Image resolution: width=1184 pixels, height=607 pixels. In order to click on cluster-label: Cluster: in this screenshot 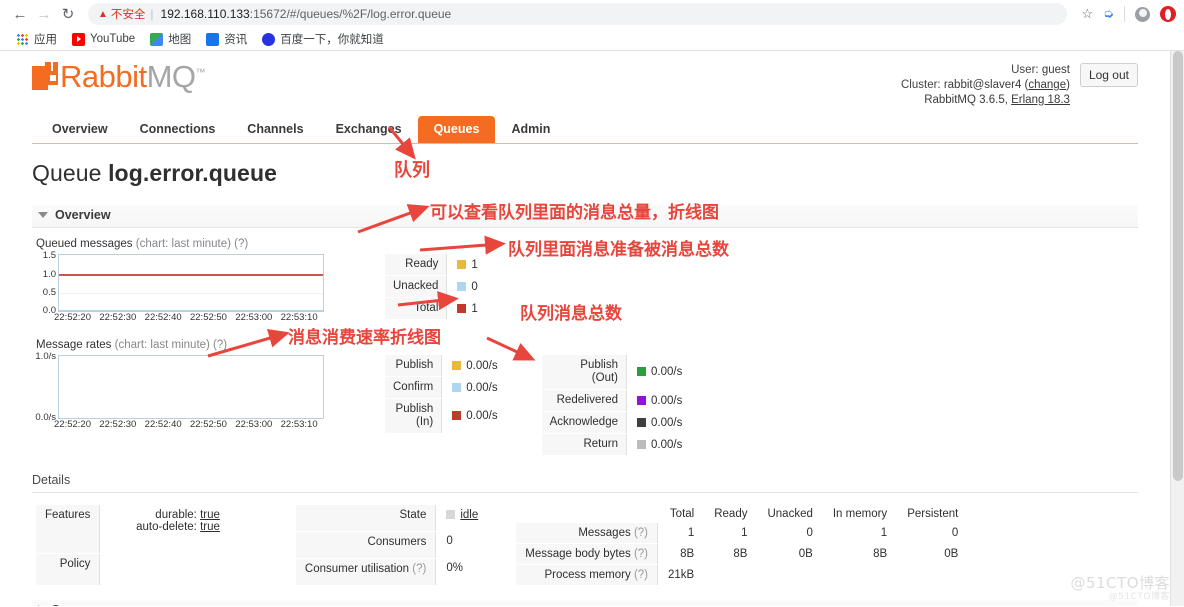, I will do `click(921, 85)`.